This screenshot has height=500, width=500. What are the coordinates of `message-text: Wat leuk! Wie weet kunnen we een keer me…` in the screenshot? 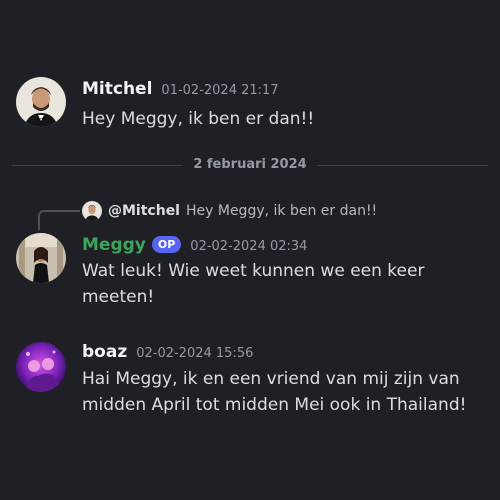 It's located at (253, 284).